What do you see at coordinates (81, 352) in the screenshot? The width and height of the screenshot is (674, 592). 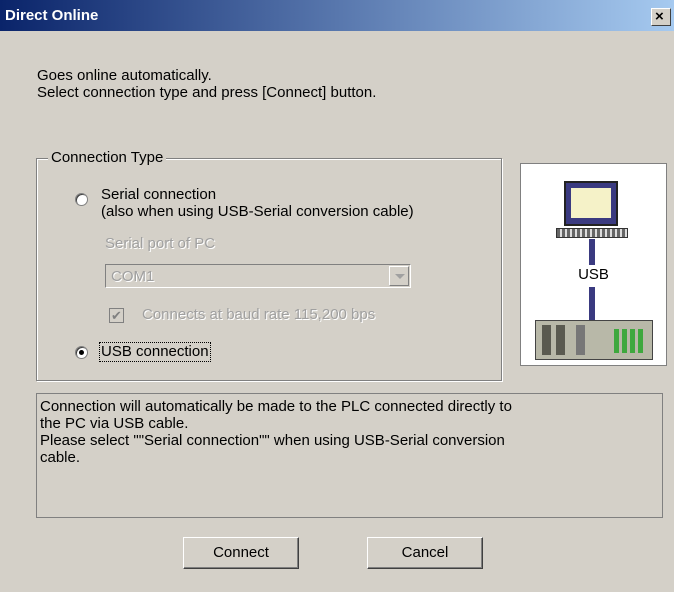 I see `usb-connection-radio` at bounding box center [81, 352].